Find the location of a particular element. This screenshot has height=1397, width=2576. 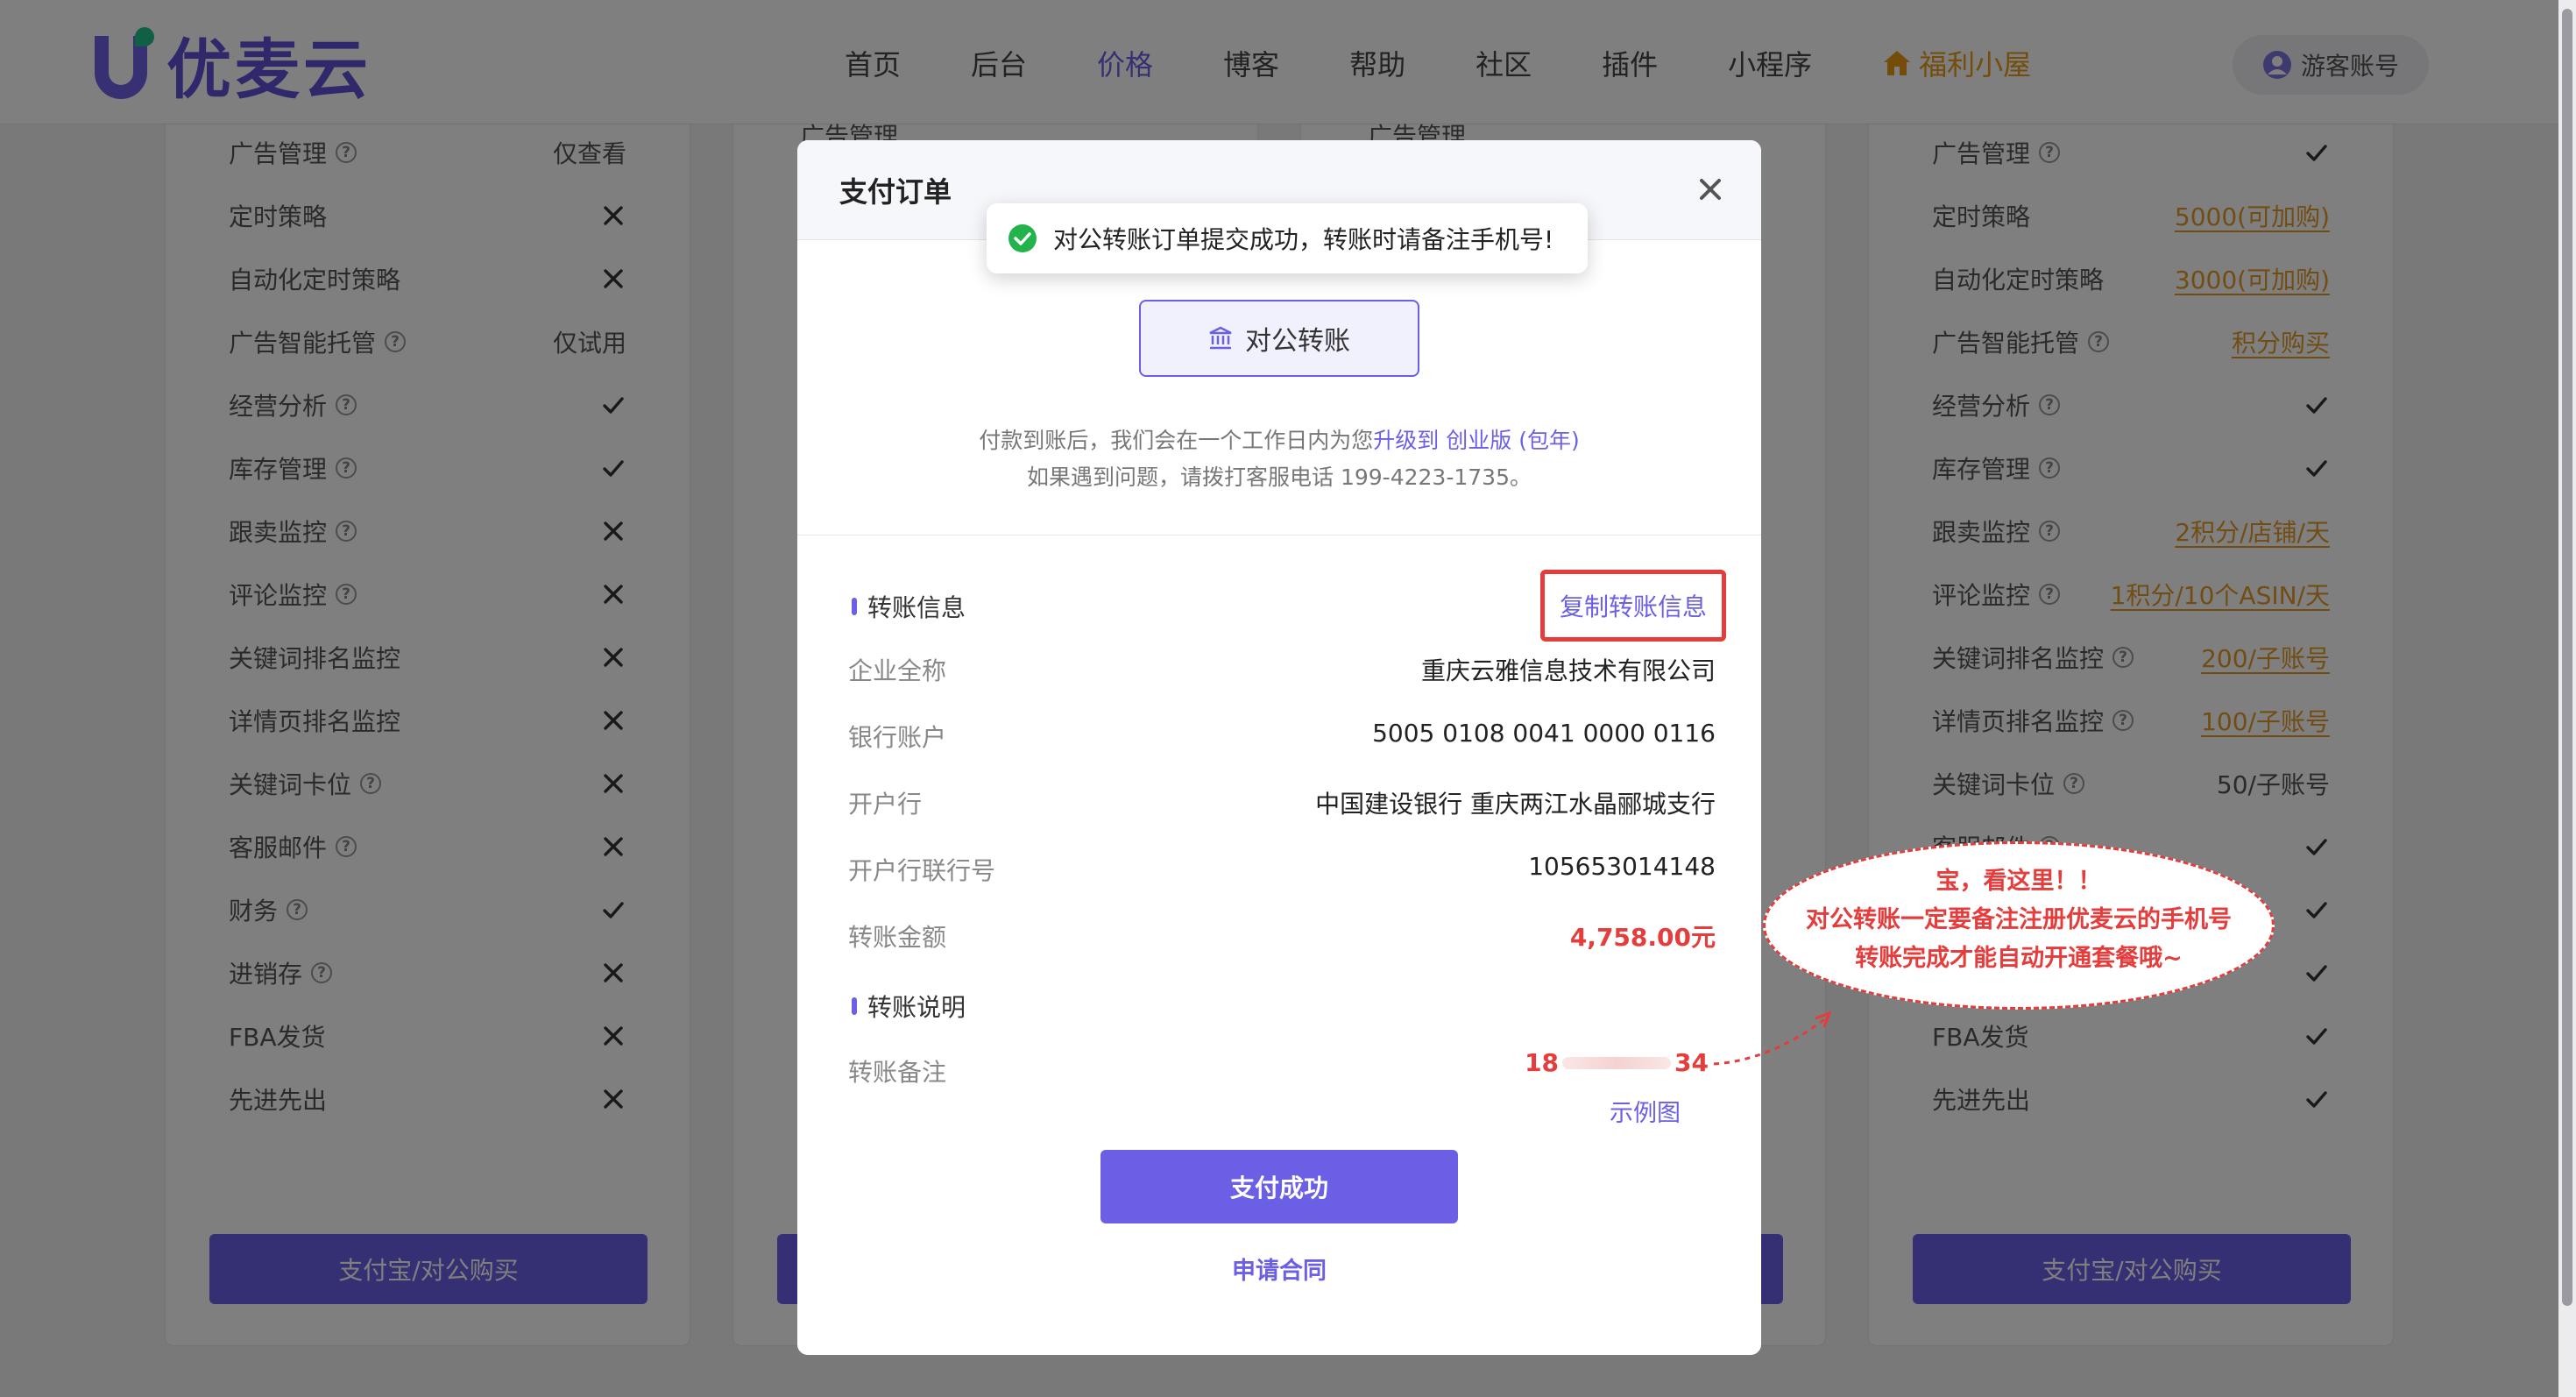

annotation-line: 转账完成才能自动开通套餐哦~ is located at coordinates (2019, 959).